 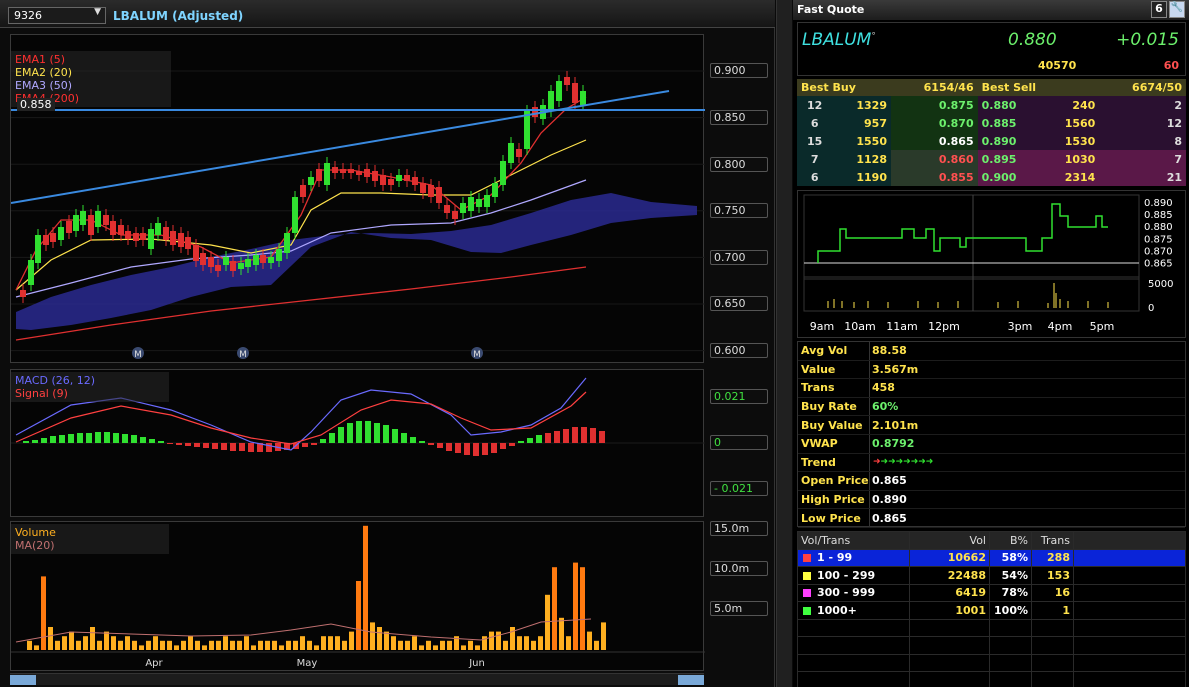 I want to click on vol-trans-row: 1000+ 1001 100% 1, so click(x=991, y=610).